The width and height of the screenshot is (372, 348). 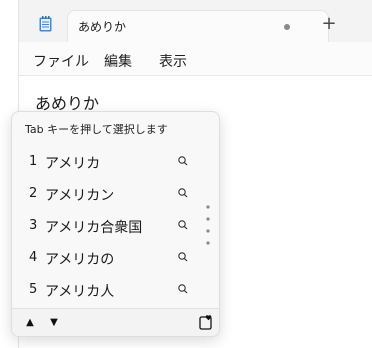 What do you see at coordinates (208, 226) in the screenshot?
I see `scroll-indicator` at bounding box center [208, 226].